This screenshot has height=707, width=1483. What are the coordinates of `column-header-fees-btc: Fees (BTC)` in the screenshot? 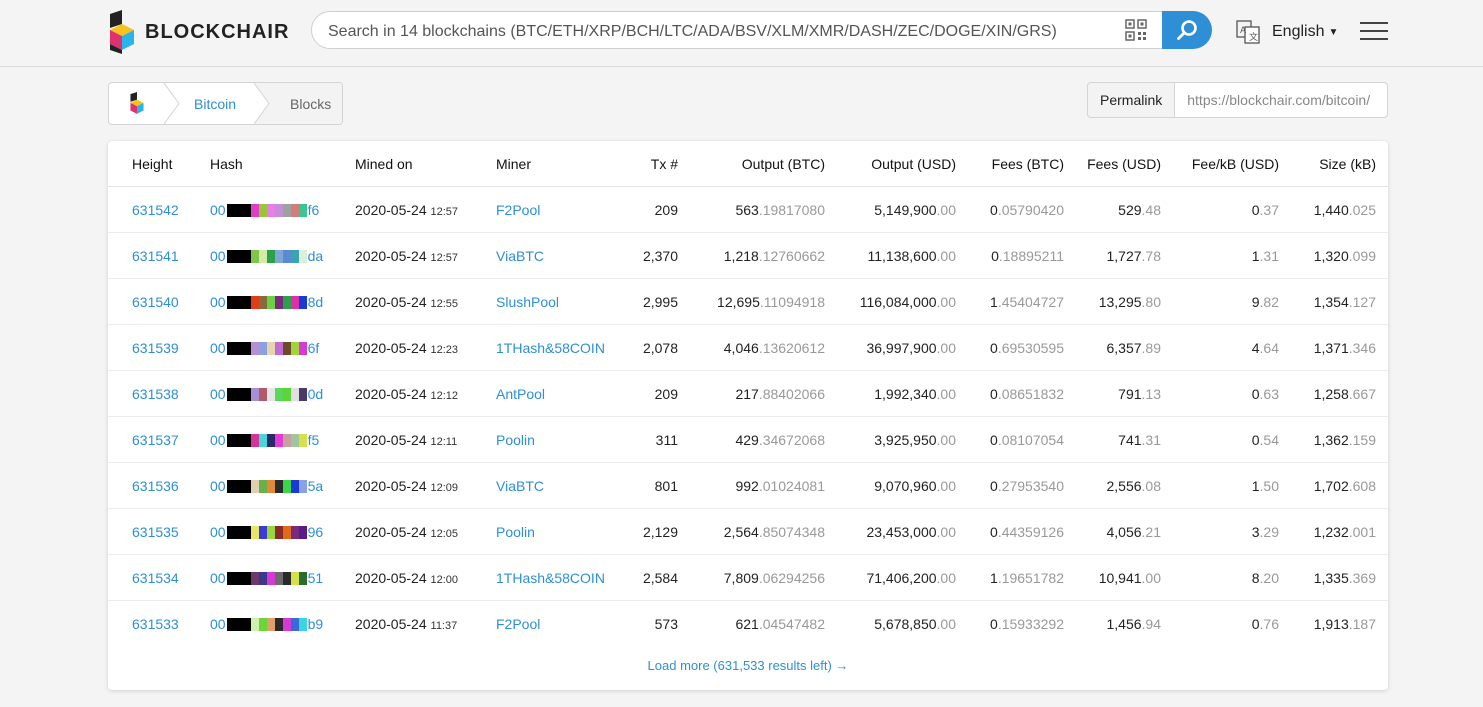 It's located at (1010, 164).